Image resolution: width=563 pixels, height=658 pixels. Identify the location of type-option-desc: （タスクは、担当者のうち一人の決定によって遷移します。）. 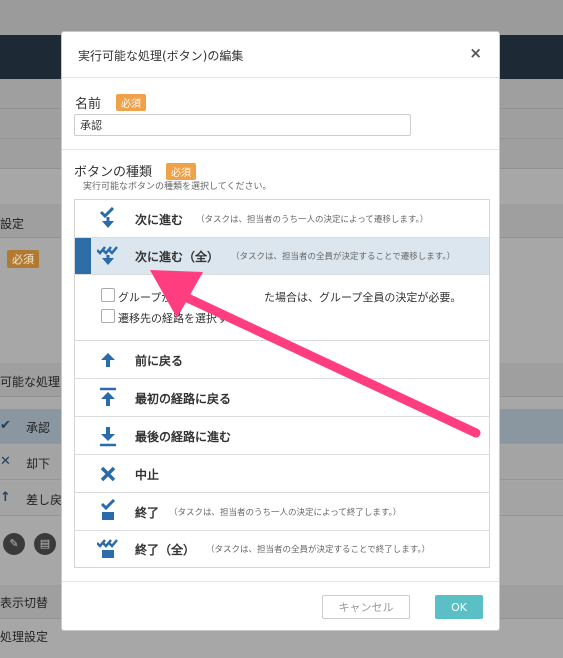
(312, 220).